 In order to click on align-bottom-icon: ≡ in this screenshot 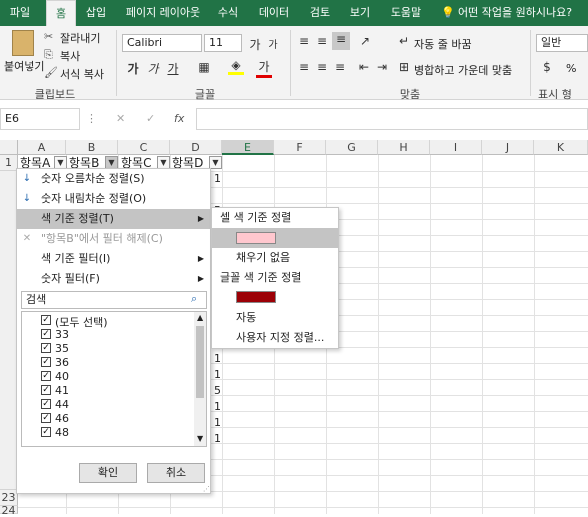, I will do `click(341, 41)`.